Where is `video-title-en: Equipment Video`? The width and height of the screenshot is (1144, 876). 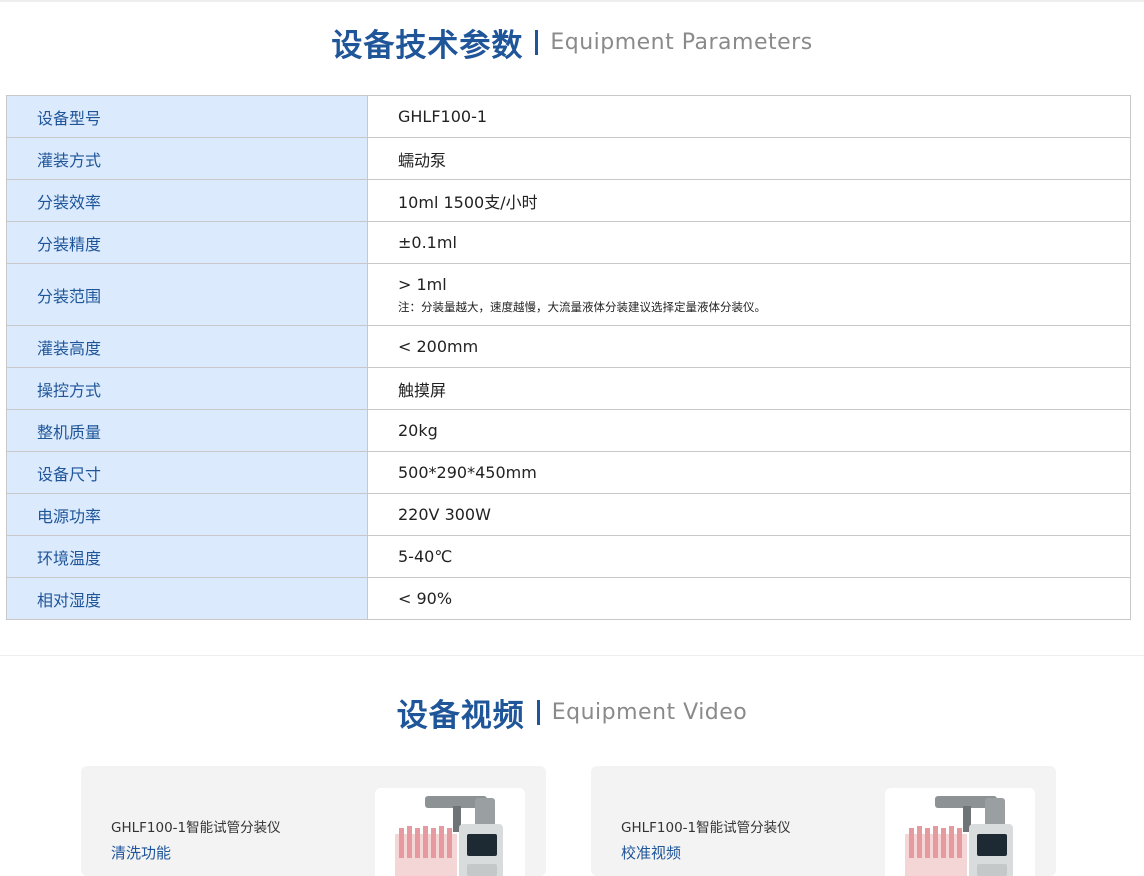 video-title-en: Equipment Video is located at coordinates (649, 712).